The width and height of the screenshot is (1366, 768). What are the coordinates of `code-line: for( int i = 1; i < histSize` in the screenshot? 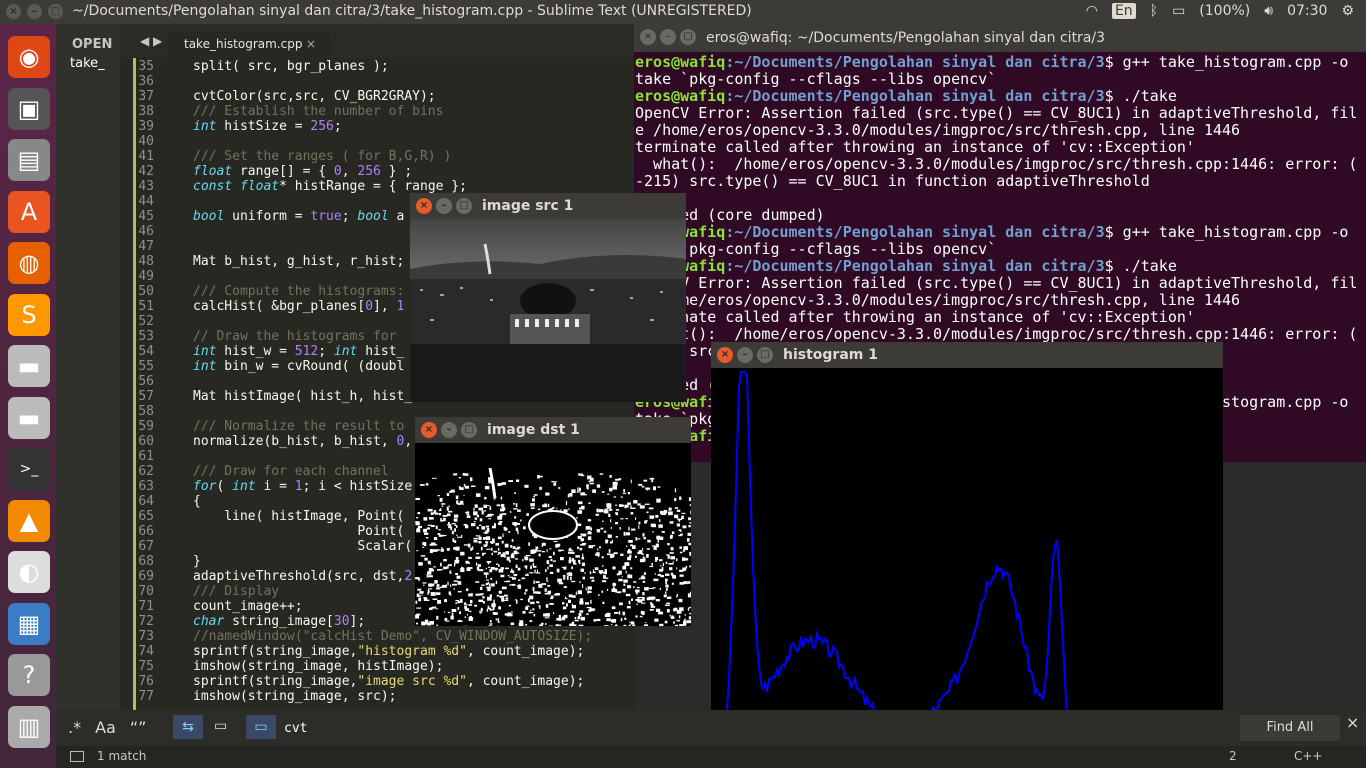 It's located at (302, 486).